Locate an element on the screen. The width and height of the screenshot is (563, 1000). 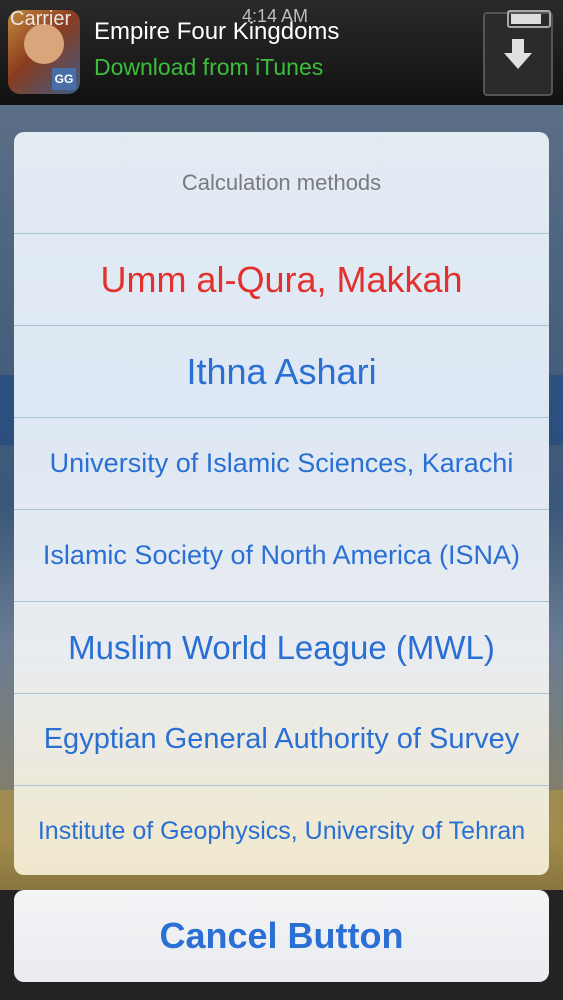
battery-icon is located at coordinates (529, 19).